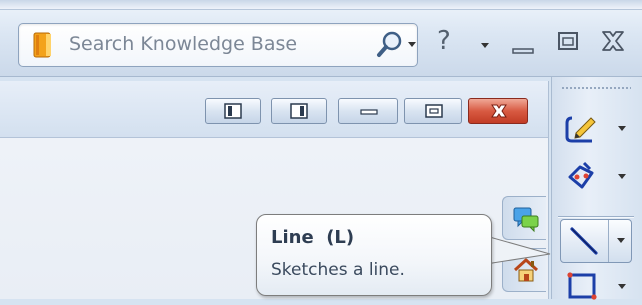 The image size is (642, 305). Describe the element at coordinates (582, 286) in the screenshot. I see `rectangle-icon` at that location.